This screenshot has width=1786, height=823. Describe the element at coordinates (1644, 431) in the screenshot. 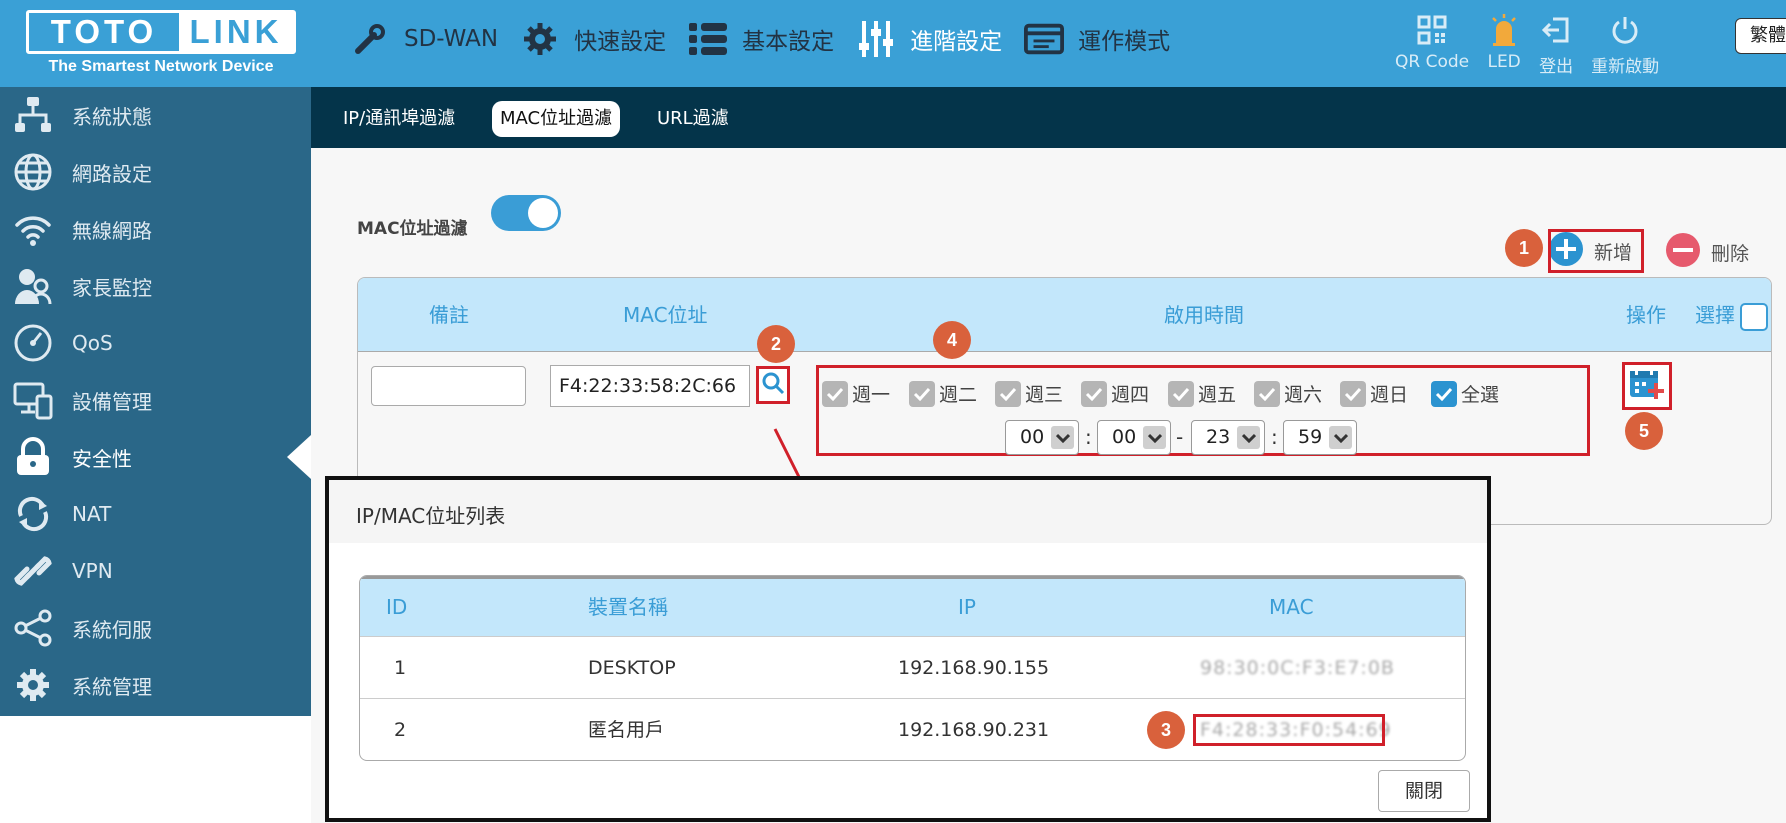

I see `annotation-badge-5: 5` at that location.